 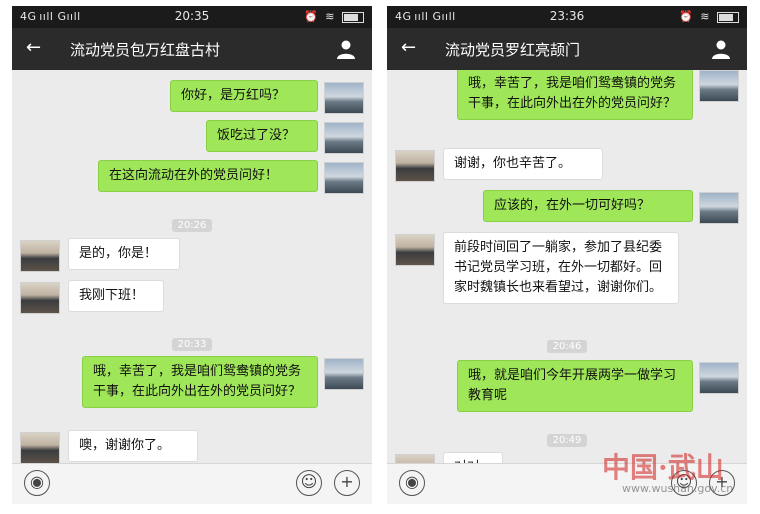 What do you see at coordinates (678, 488) in the screenshot?
I see `watermark-url: www.wushan.gov.cn` at bounding box center [678, 488].